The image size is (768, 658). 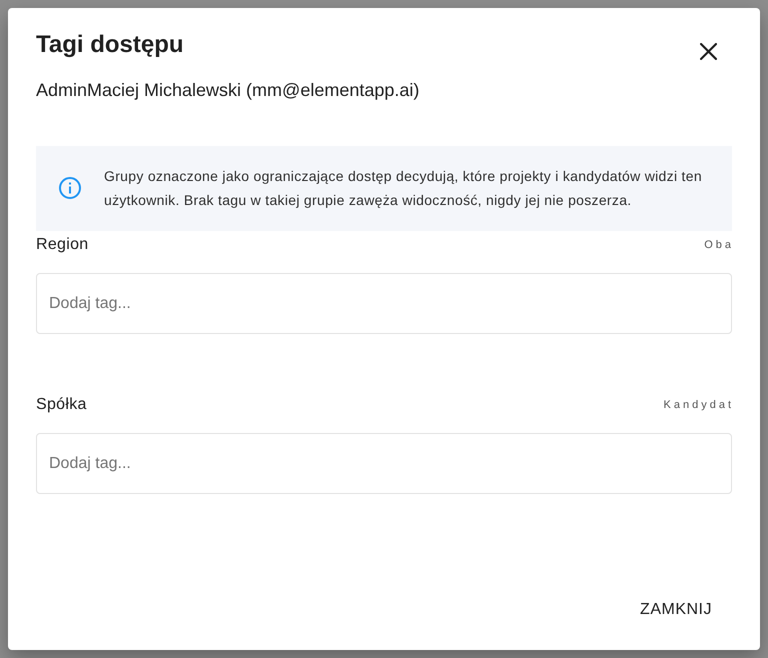 I want to click on group-label: Spółka, so click(x=61, y=405).